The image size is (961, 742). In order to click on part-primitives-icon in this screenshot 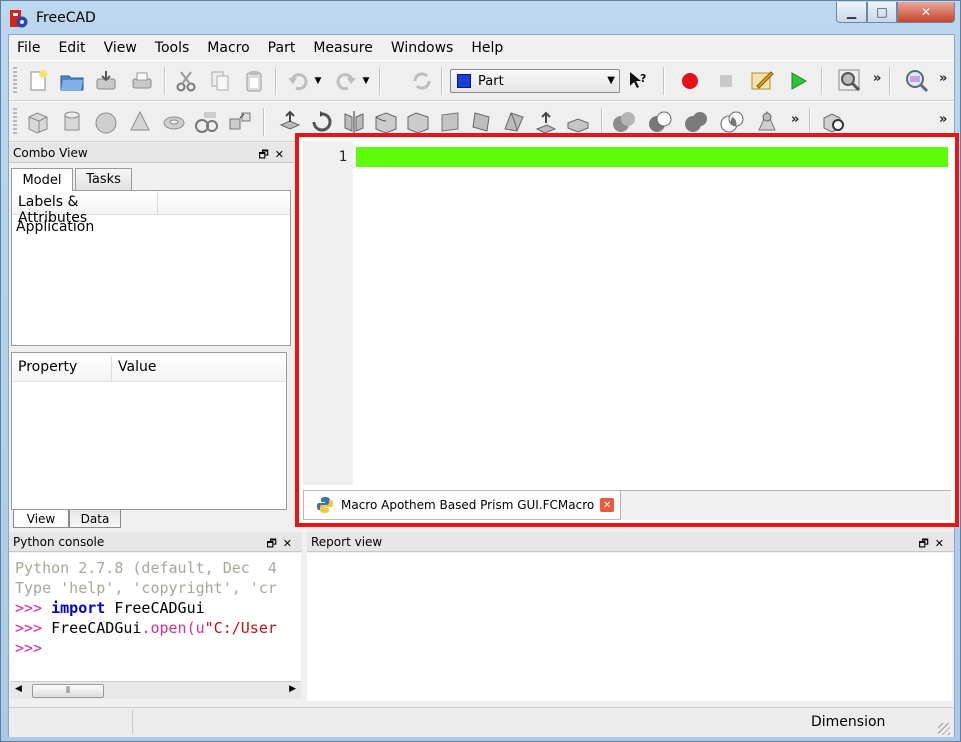, I will do `click(206, 122)`.